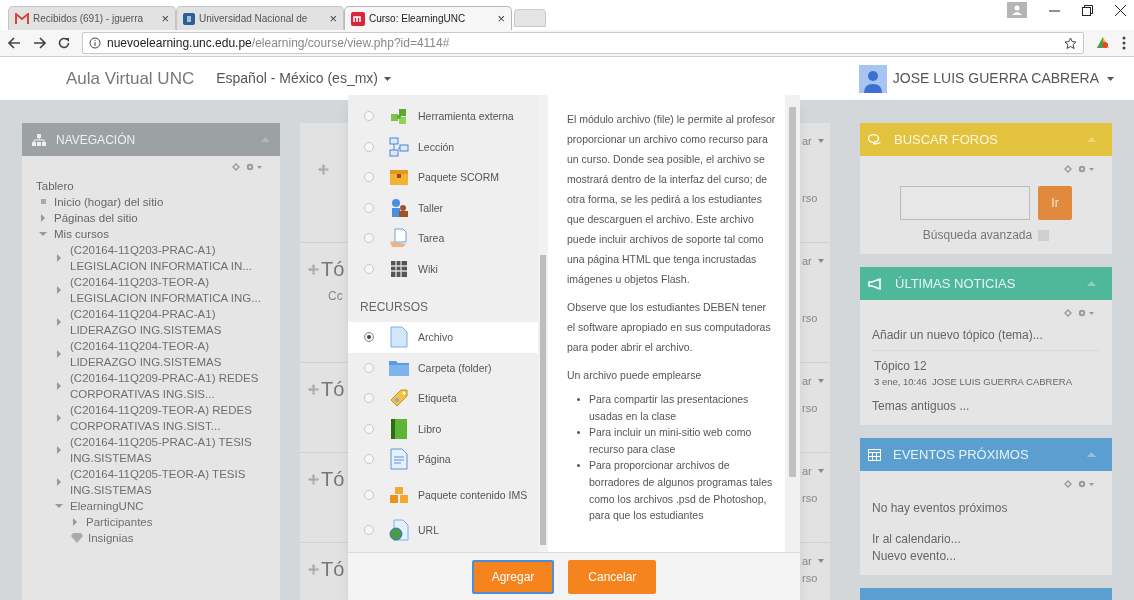 The height and width of the screenshot is (600, 1134). Describe the element at coordinates (430, 429) in the screenshot. I see `option-label: Libro` at that location.